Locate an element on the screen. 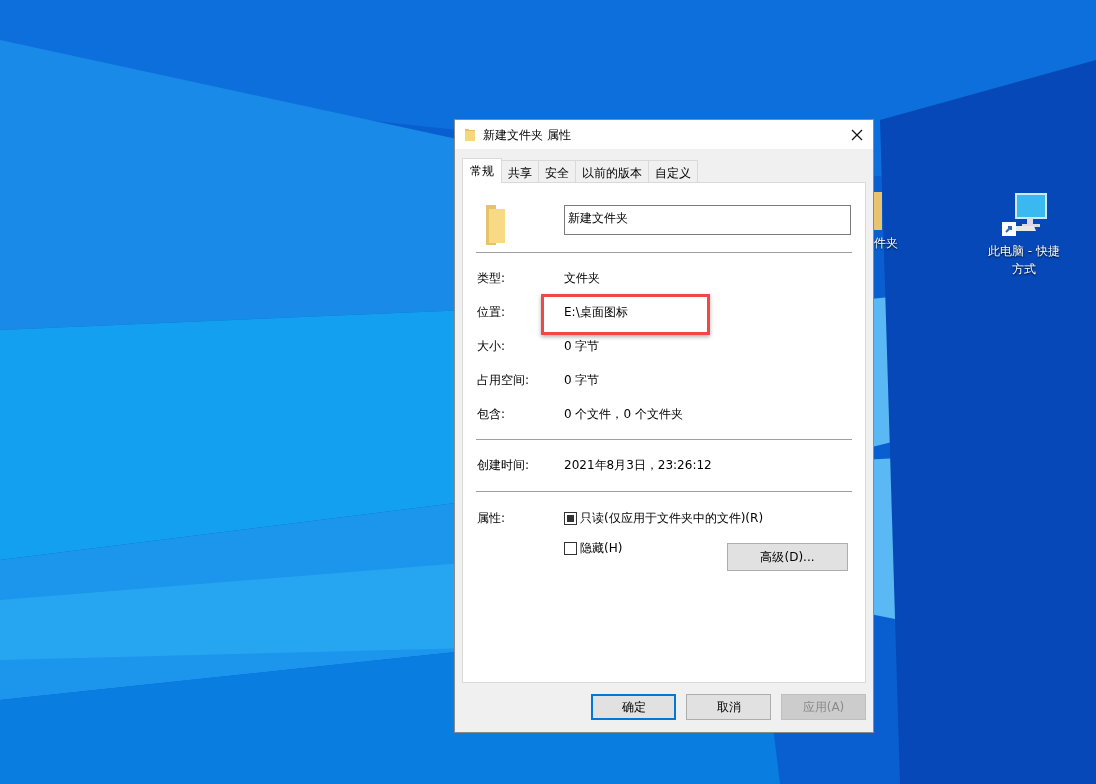 The image size is (1096, 784). property-value: E:\桌面图标 is located at coordinates (596, 312).